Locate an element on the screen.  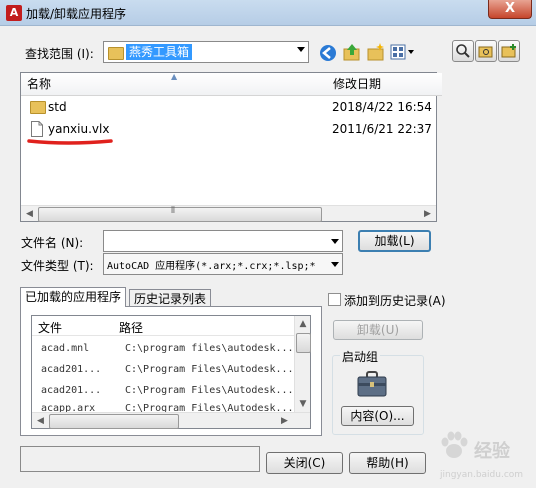
filetype-value: AutoCAD 应用程序(*.arx;*.crx;*.lsp;* is located at coordinates (211, 266).